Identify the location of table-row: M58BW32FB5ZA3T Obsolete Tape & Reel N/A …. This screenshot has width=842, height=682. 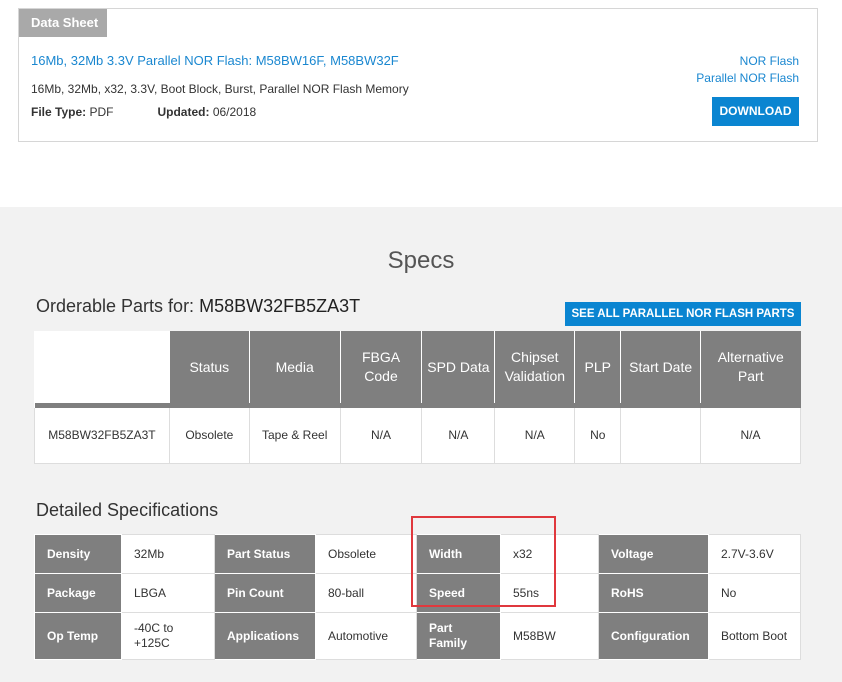
(417, 436).